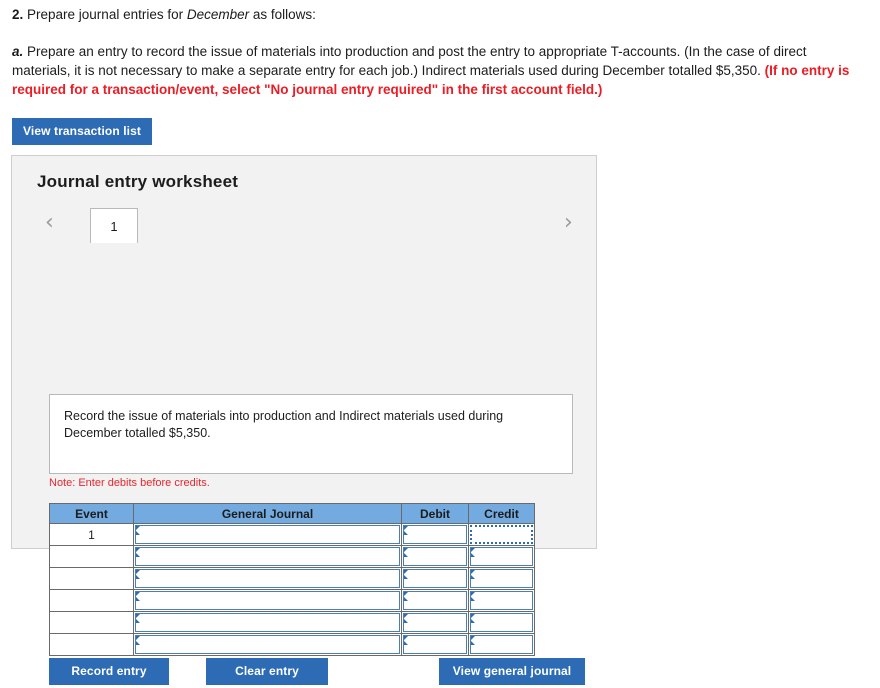  What do you see at coordinates (282, 14) in the screenshot?
I see `question-text-after: as follows:` at bounding box center [282, 14].